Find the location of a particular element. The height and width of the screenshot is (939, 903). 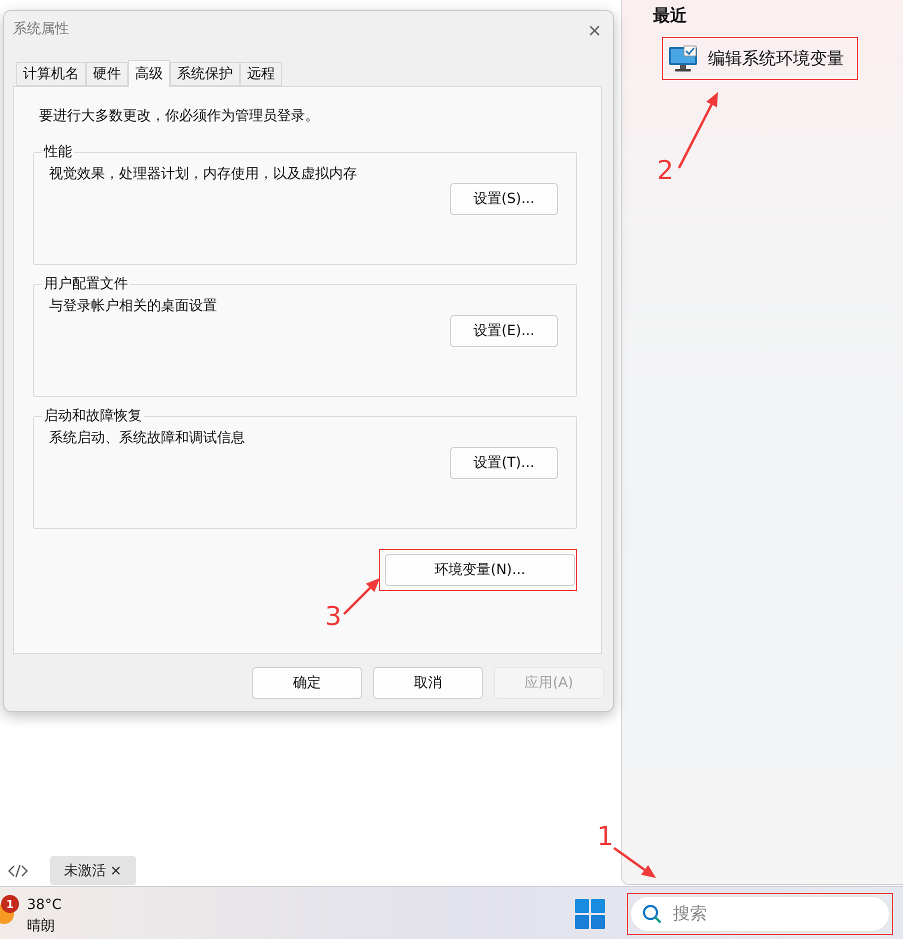

group-title: 启动和故障恢复 is located at coordinates (93, 416).